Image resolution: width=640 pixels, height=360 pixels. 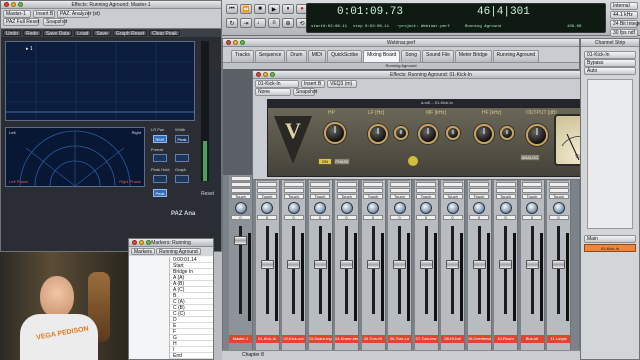 I want to click on redo-button: Redo, so click(x=31, y=33).